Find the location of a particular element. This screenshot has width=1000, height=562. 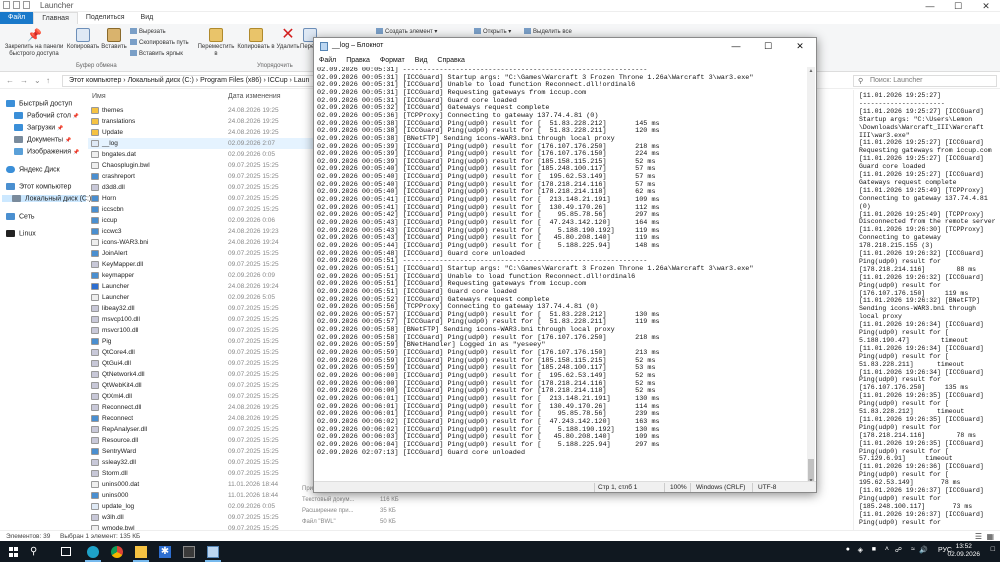

forward-arrow-icon: → is located at coordinates (24, 80).